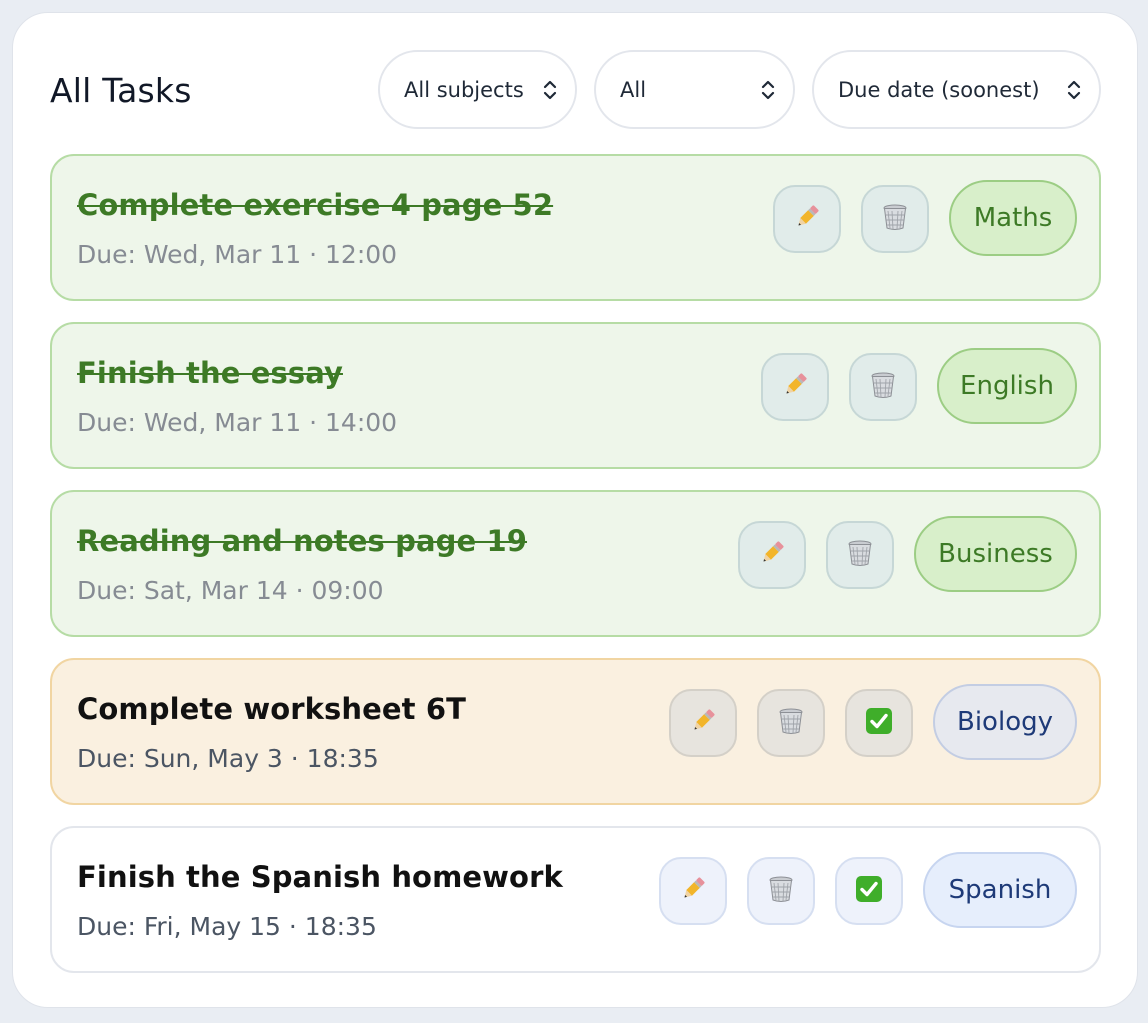 This screenshot has width=1148, height=1023. What do you see at coordinates (1007, 386) in the screenshot?
I see `subject-badge: English` at bounding box center [1007, 386].